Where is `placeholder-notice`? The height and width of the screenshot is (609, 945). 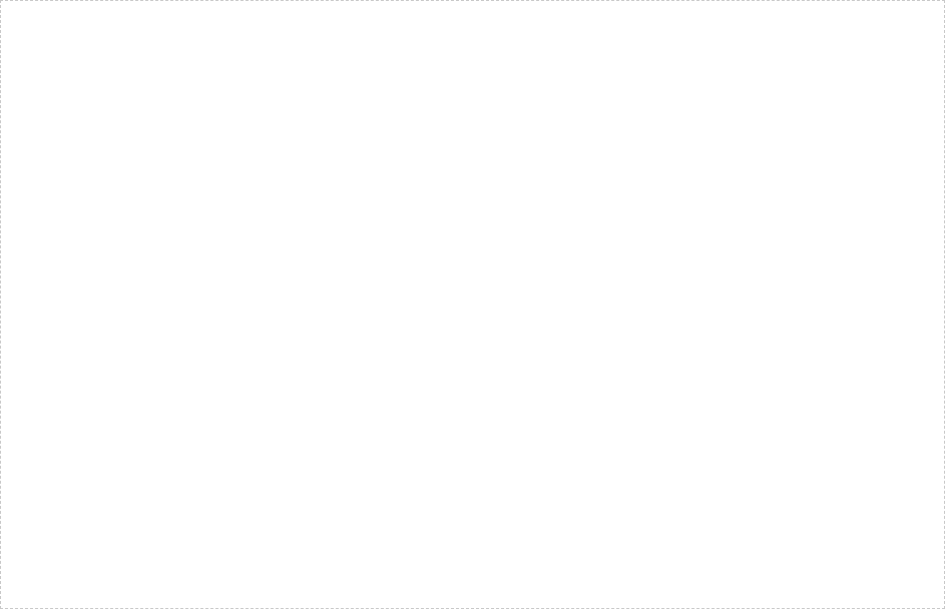
placeholder-notice is located at coordinates (473, 305).